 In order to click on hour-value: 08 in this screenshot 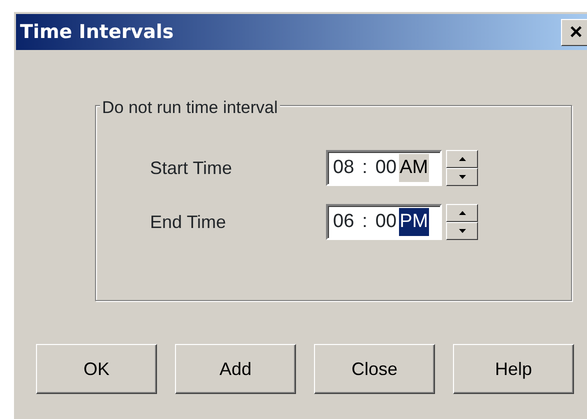, I will do `click(343, 168)`.